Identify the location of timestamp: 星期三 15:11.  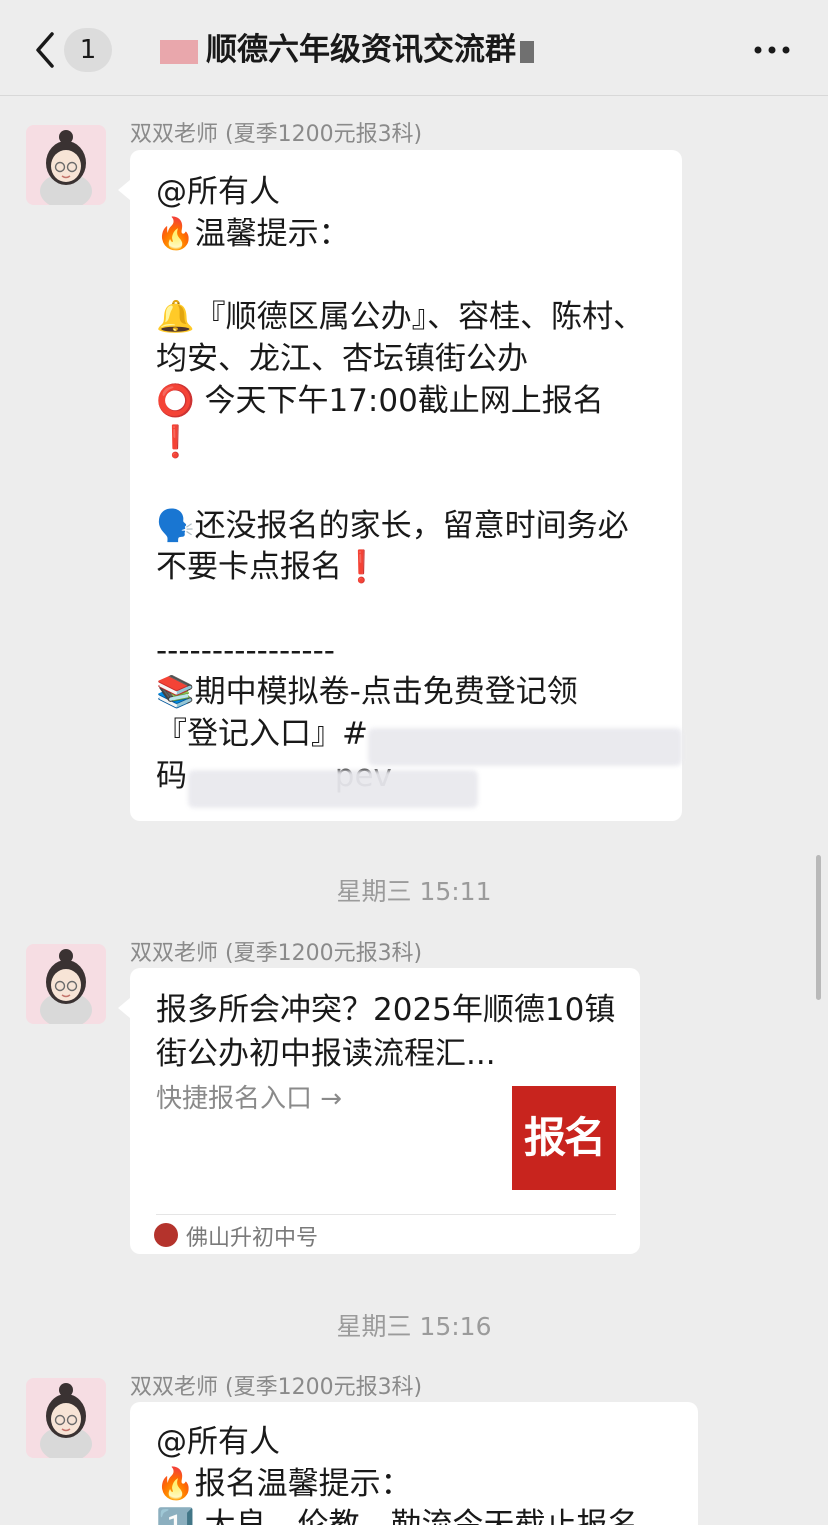
(414, 891).